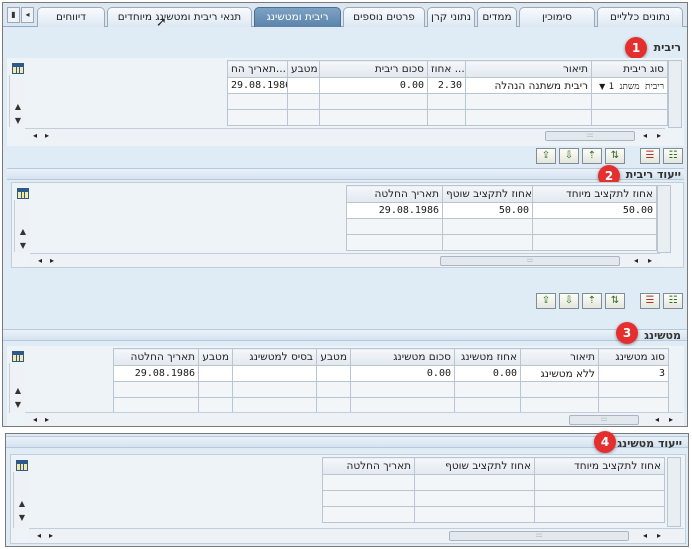  I want to click on cell-matching-amount: 0.00, so click(402, 373).